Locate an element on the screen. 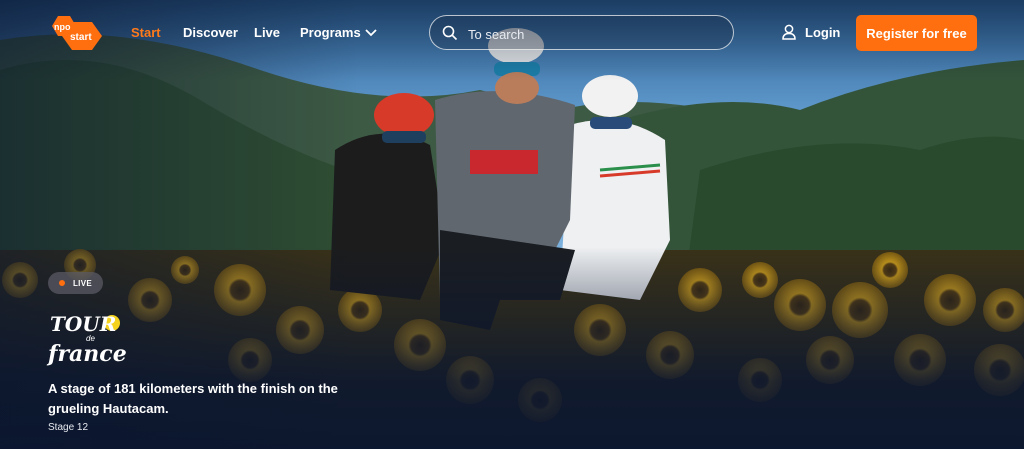 The width and height of the screenshot is (1024, 449). tour-de-france-logo: TOUR de france is located at coordinates (88, 337).